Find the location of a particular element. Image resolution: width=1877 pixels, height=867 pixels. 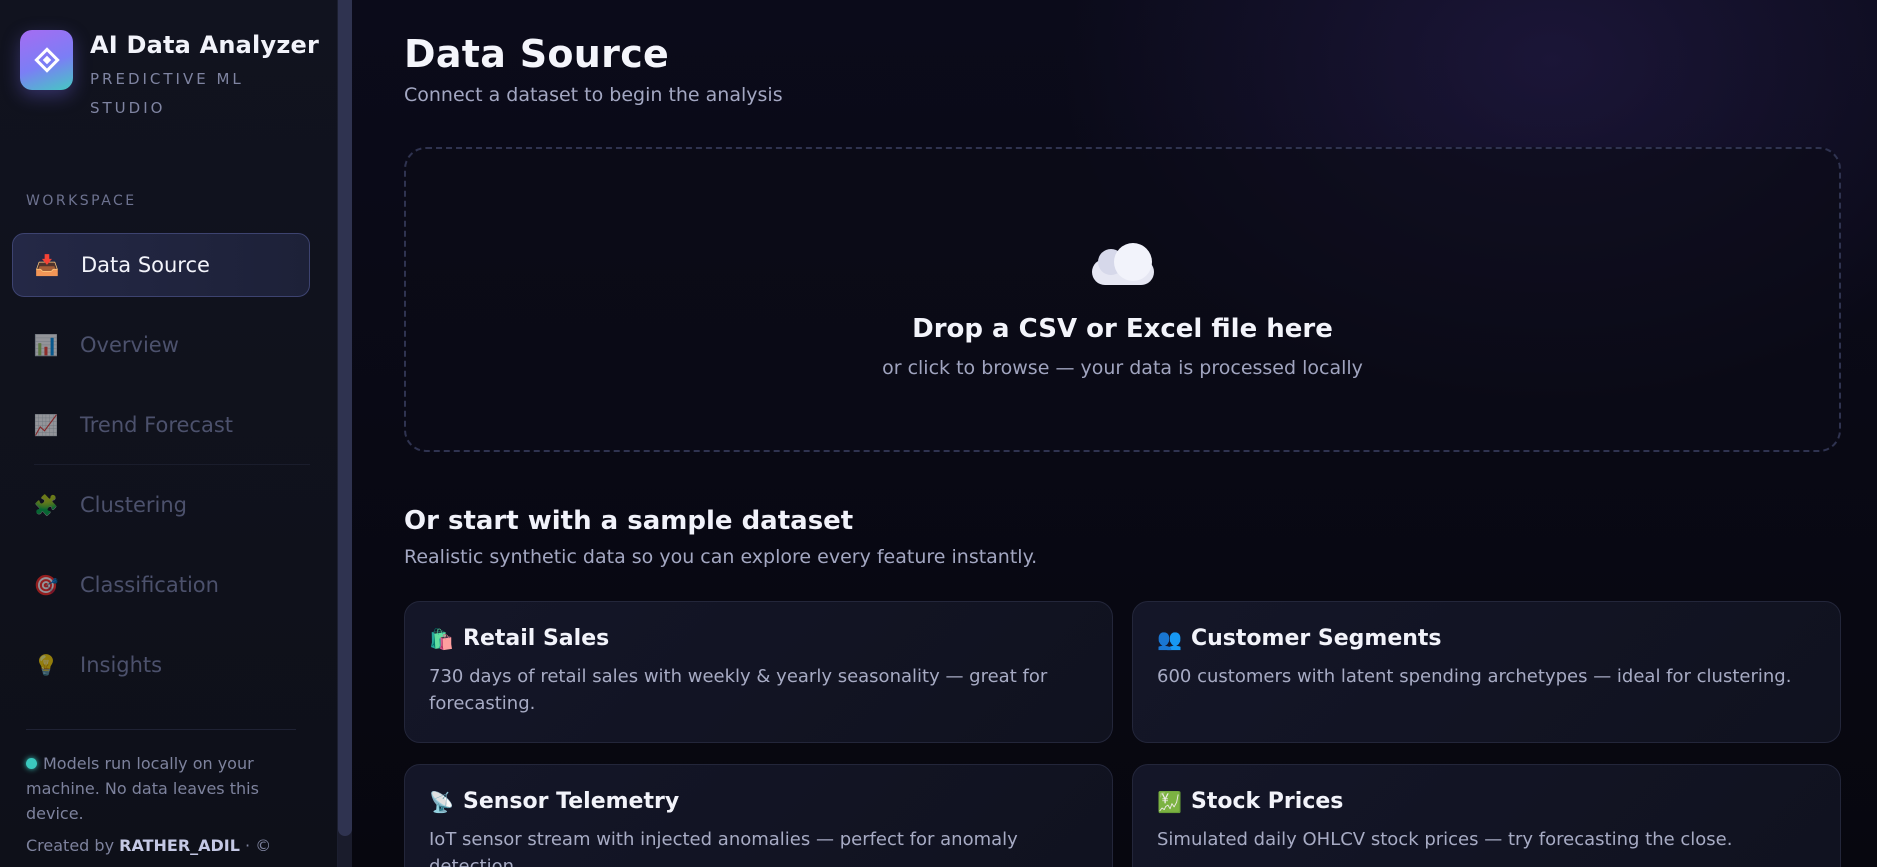

sidebar-item-insights: 💡 Insights is located at coordinates (161, 665).